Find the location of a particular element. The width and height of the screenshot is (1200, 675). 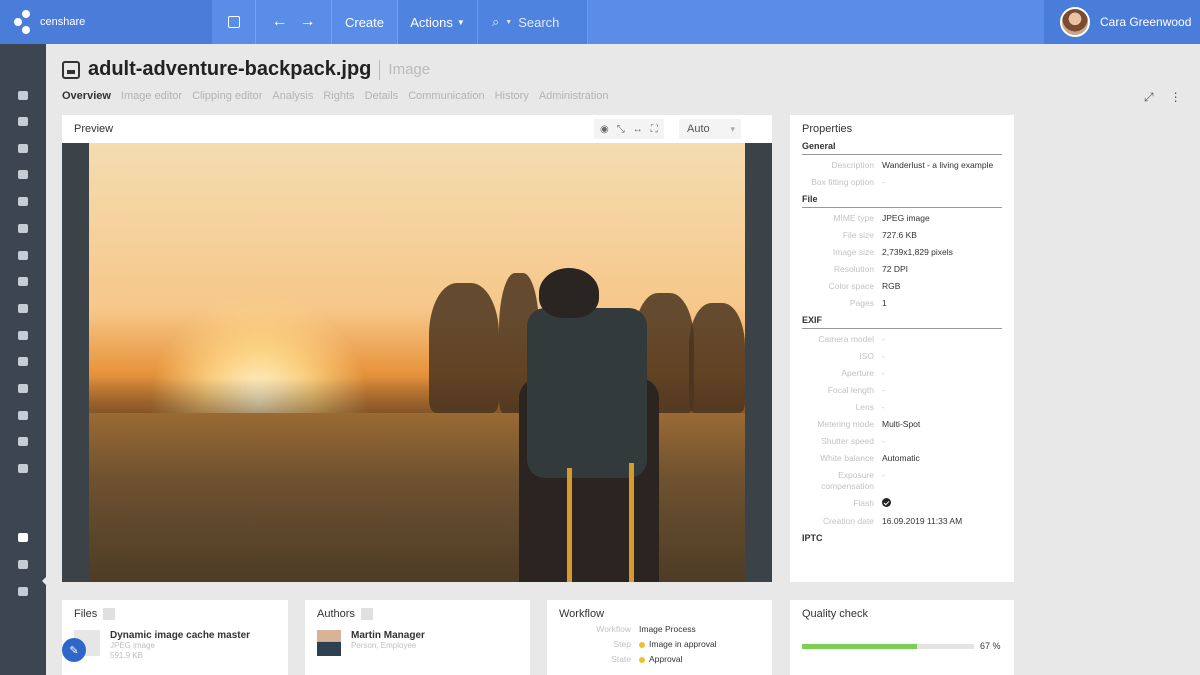

property-row: File size 727.6 KB is located at coordinates (879, 235).